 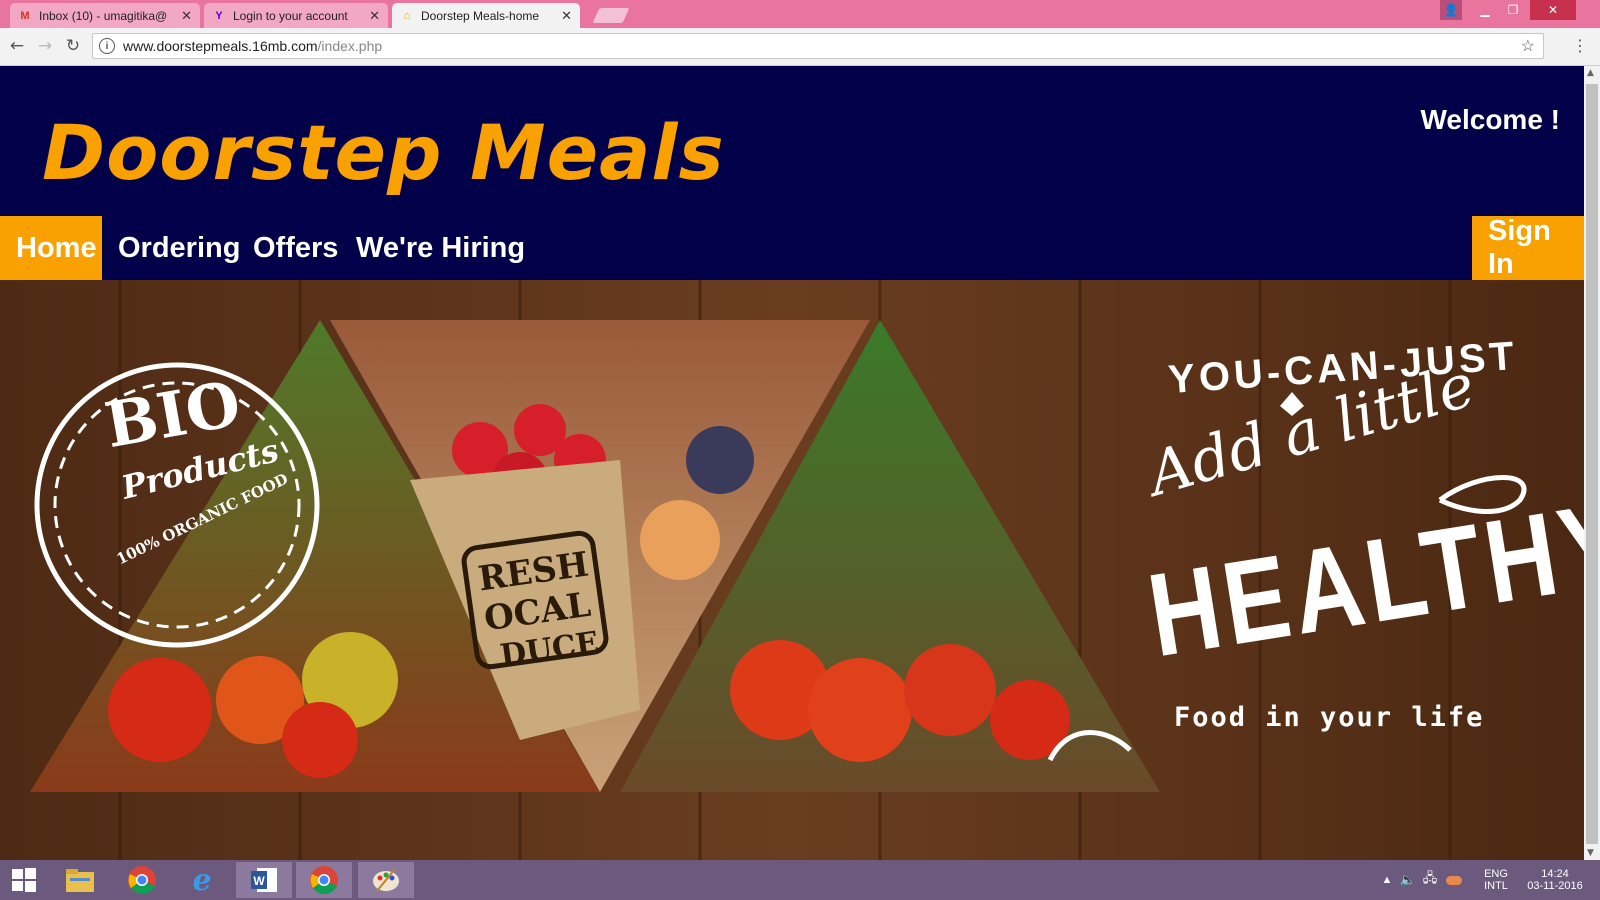 I want to click on scrollbar-thumb, so click(x=1592, y=464).